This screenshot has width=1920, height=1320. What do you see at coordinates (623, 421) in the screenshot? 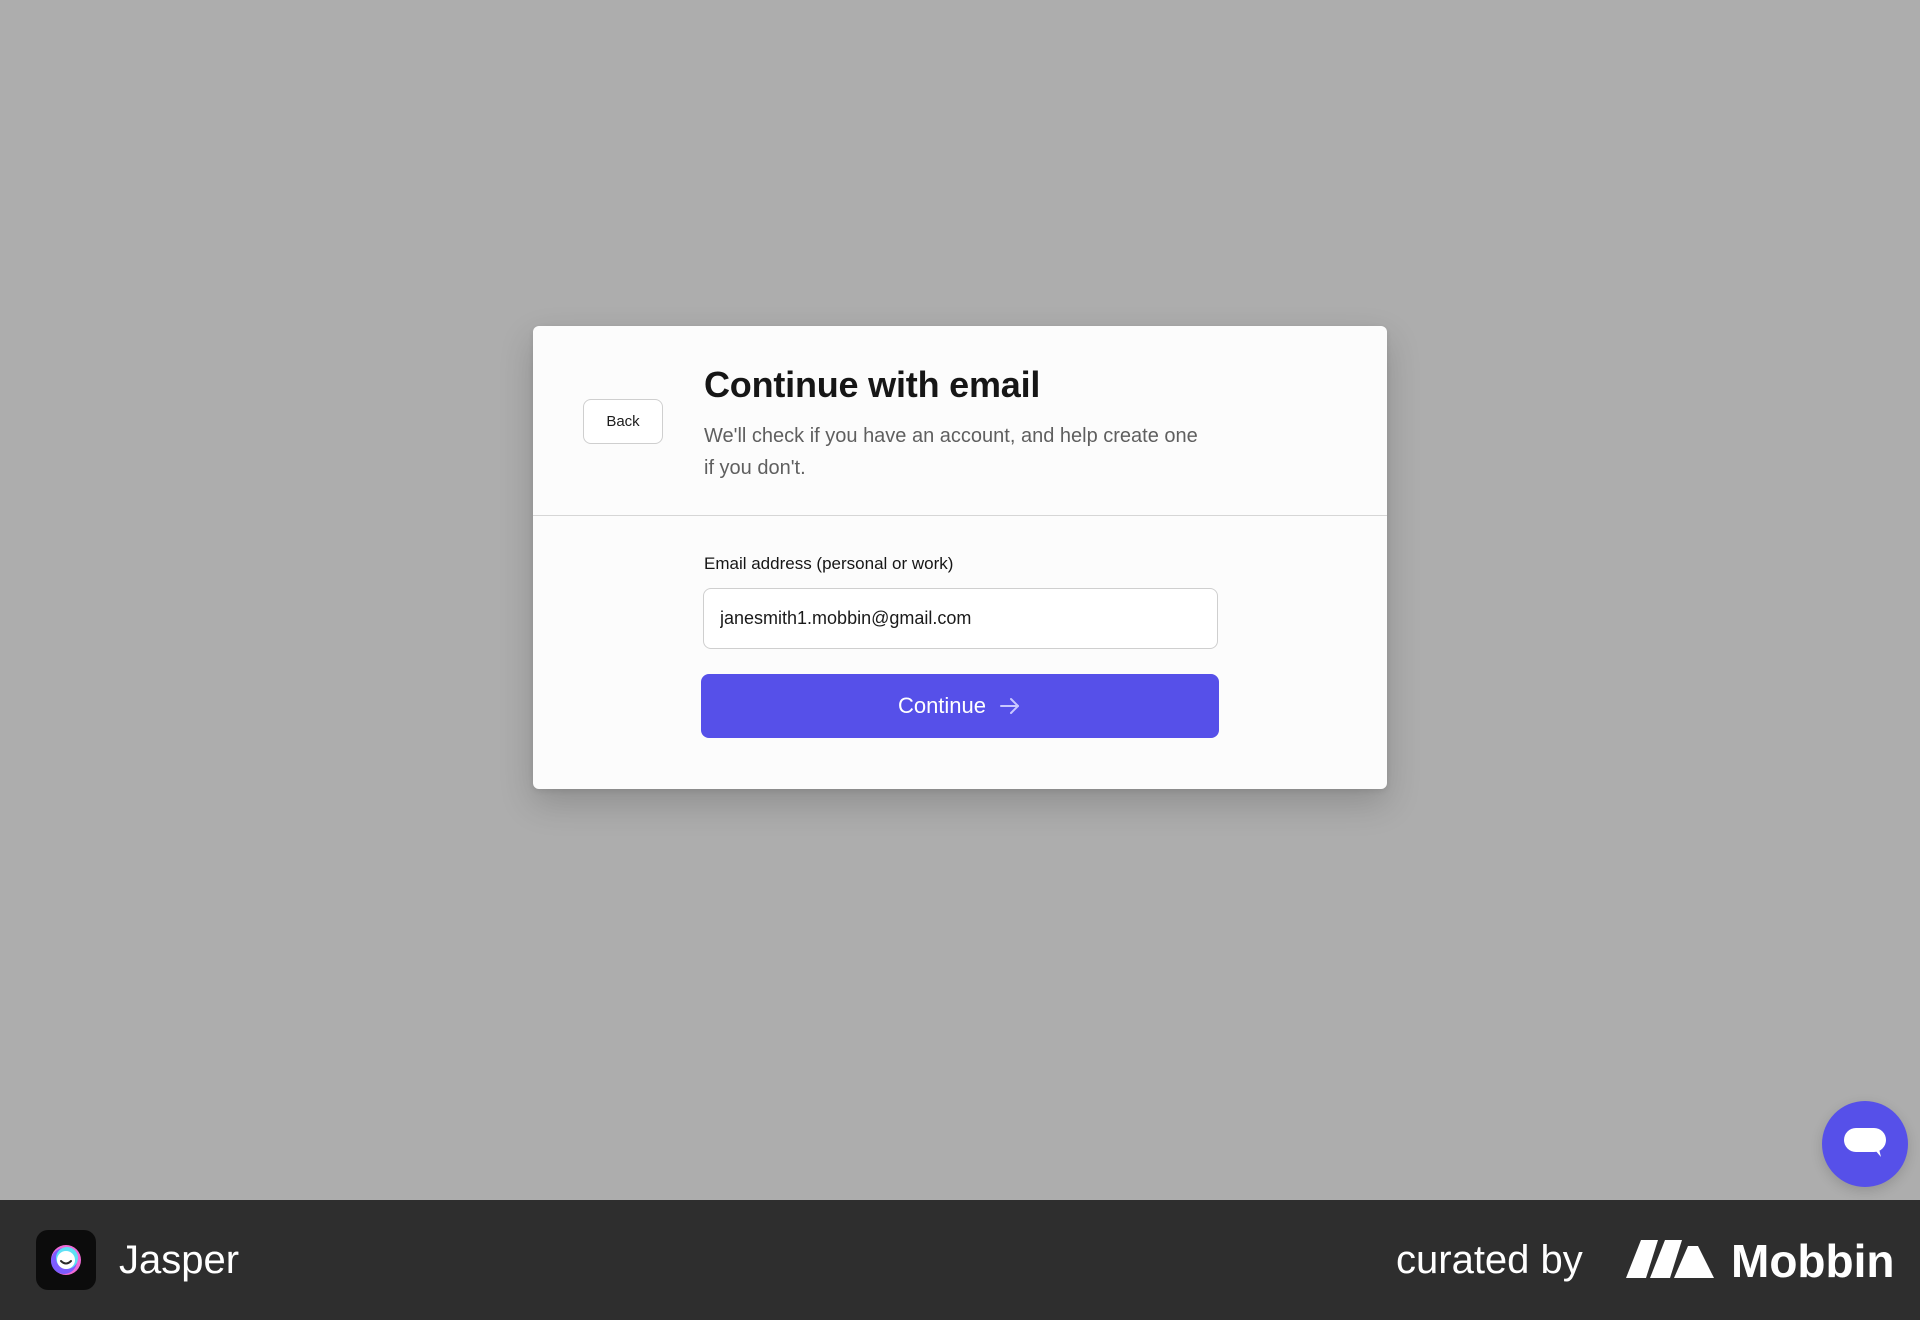
I see `back-button: Back` at bounding box center [623, 421].